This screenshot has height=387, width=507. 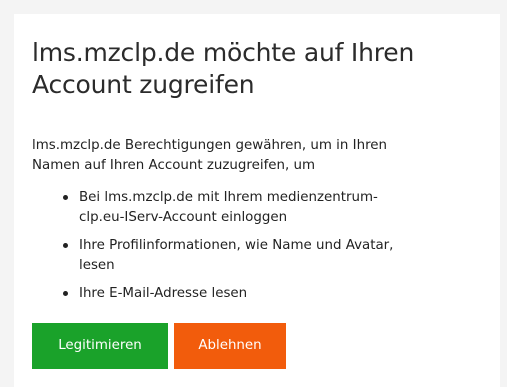 I want to click on dialog-title-line-1: lms.mzclp.de möchte auf Ihren, so click(x=223, y=52).